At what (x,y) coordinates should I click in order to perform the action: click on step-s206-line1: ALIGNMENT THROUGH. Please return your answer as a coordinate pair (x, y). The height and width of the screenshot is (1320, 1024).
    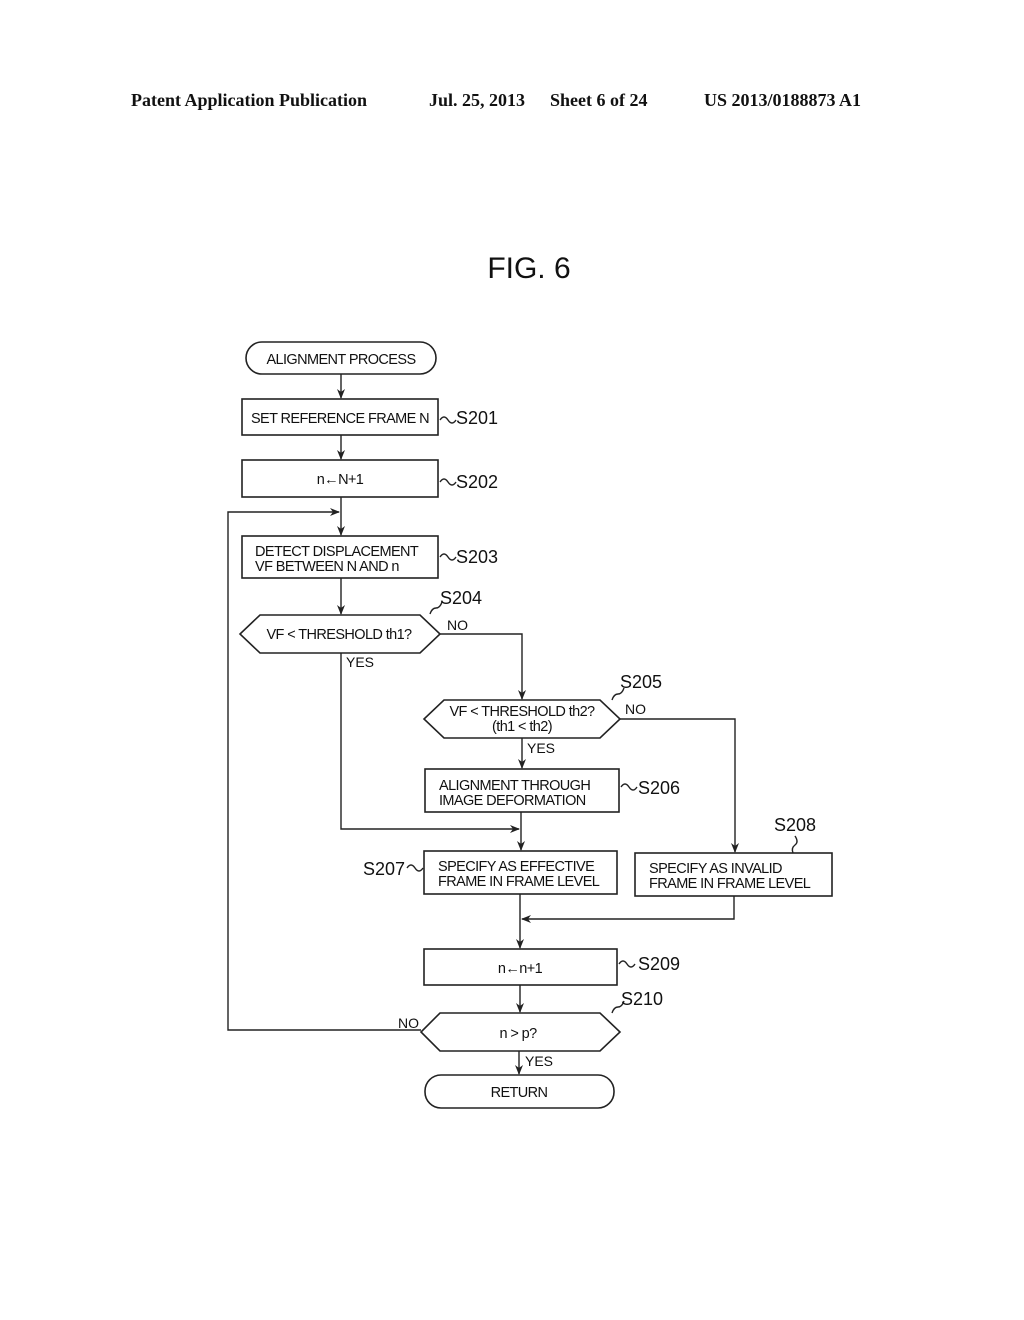
    Looking at the image, I should click on (514, 786).